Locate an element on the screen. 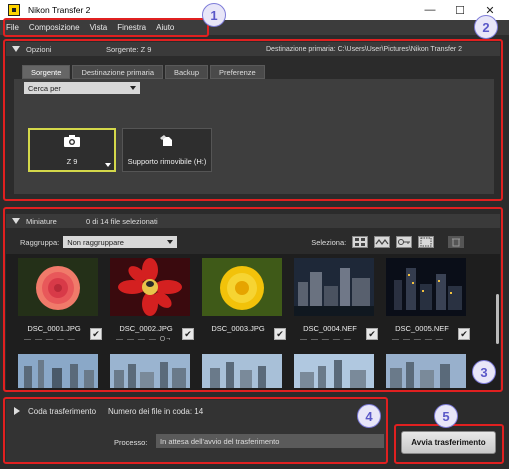 The width and height of the screenshot is (509, 469). window-title: Nikon Transfer 2 is located at coordinates (59, 10).